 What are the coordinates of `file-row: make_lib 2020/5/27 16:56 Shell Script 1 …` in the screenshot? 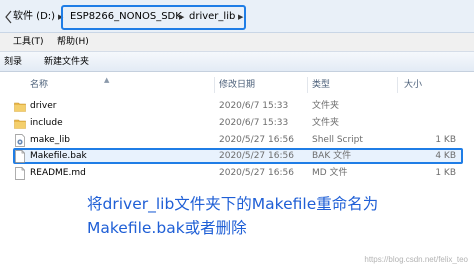 It's located at (237, 140).